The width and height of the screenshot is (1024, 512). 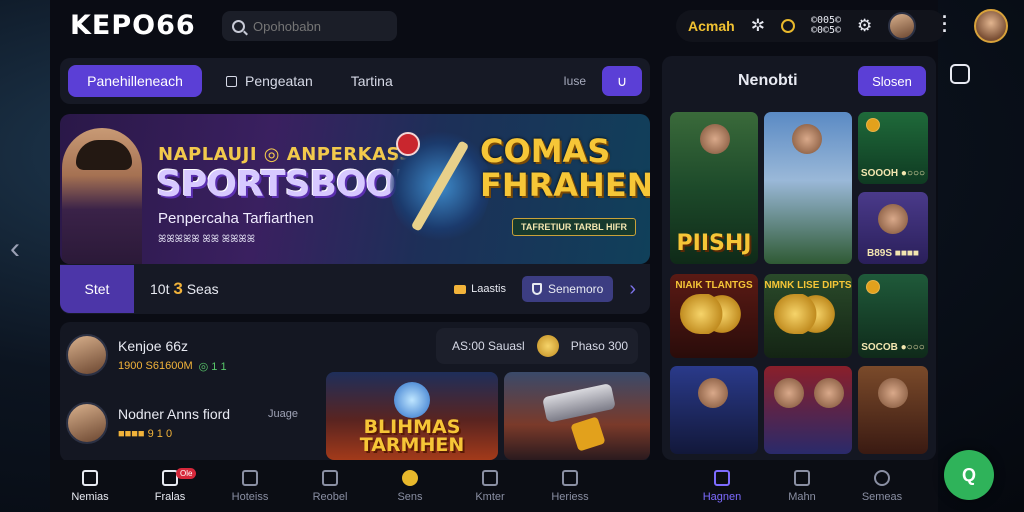 I want to click on nav-item-hoteiss: Hoteiss, so click(x=250, y=486).